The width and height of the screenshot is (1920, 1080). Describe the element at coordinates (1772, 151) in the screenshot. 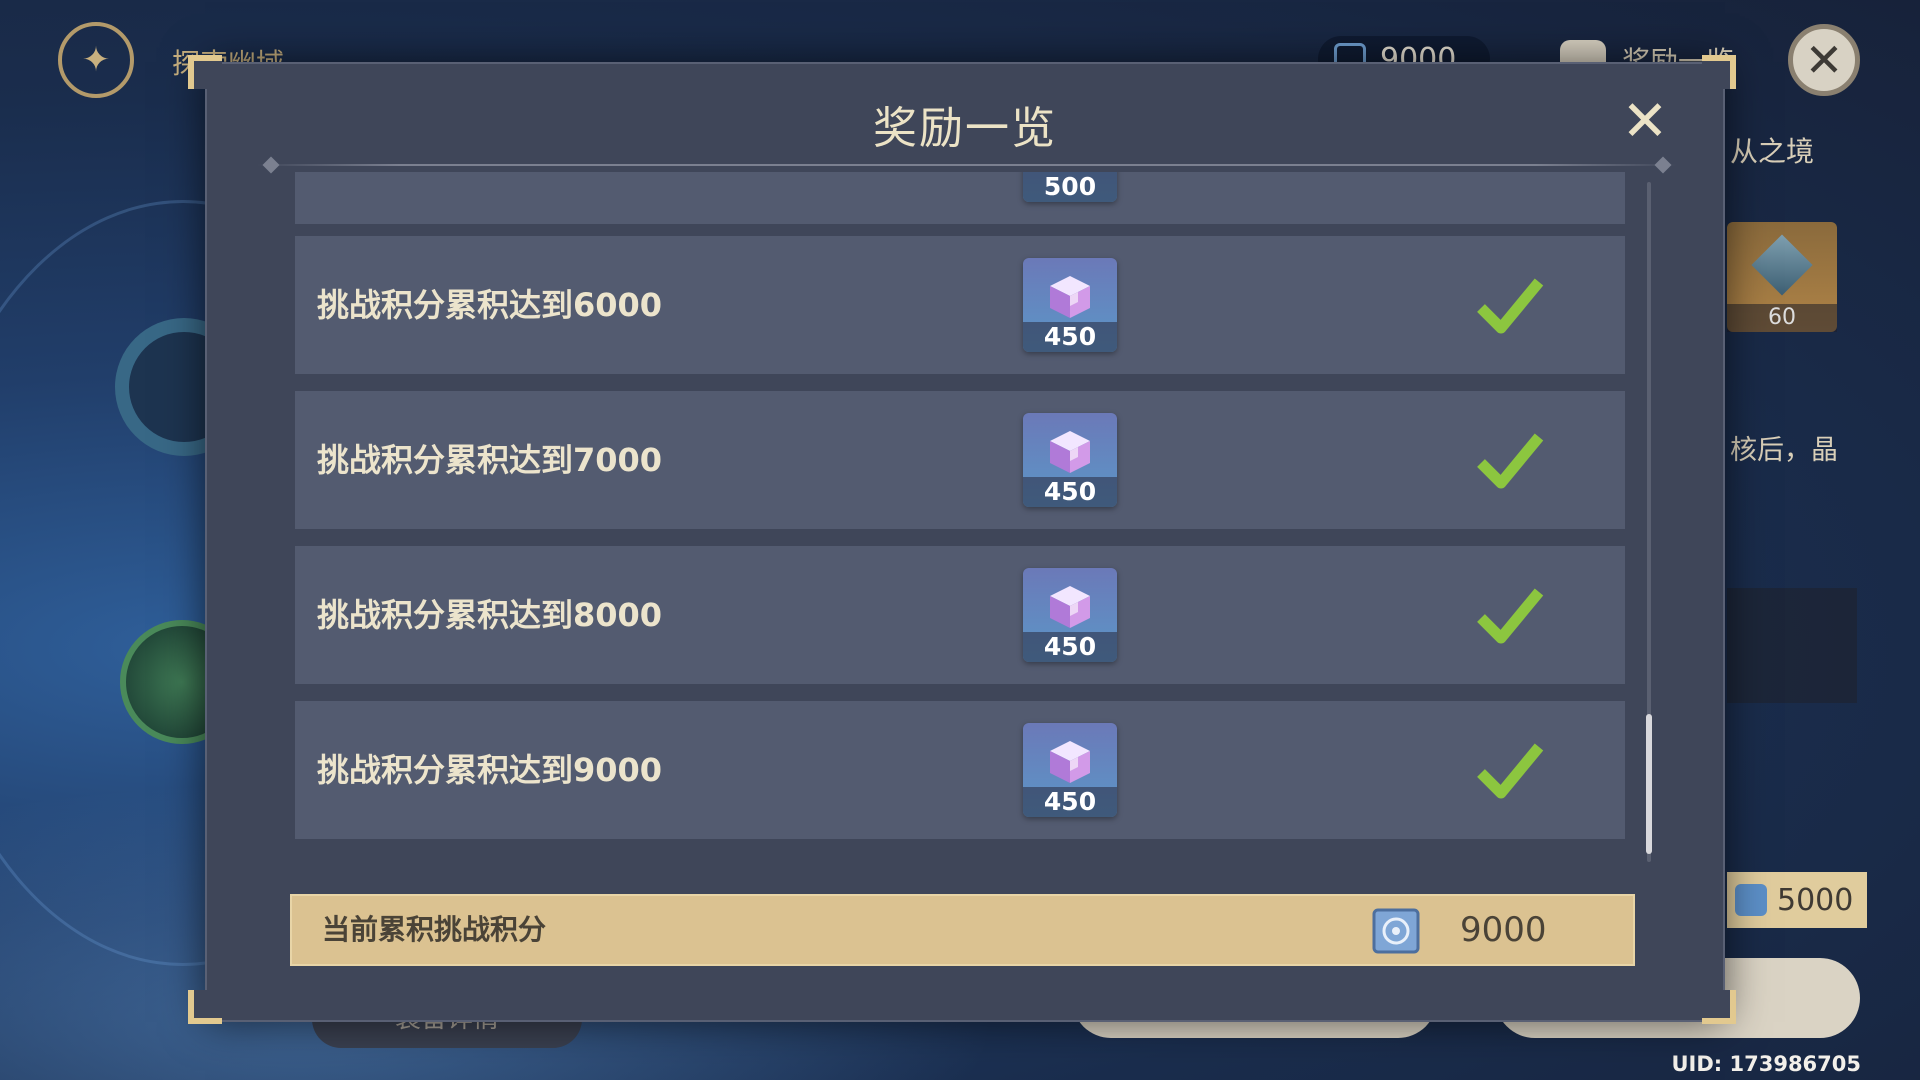

I see `realm-name: 从之境` at that location.